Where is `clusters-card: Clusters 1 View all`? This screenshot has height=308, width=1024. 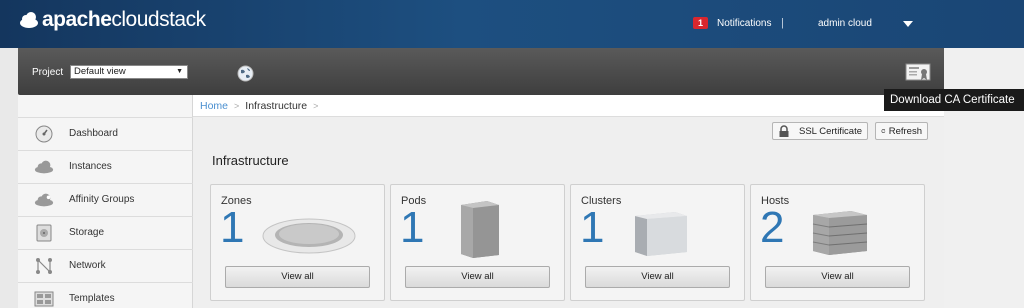 clusters-card: Clusters 1 View all is located at coordinates (657, 242).